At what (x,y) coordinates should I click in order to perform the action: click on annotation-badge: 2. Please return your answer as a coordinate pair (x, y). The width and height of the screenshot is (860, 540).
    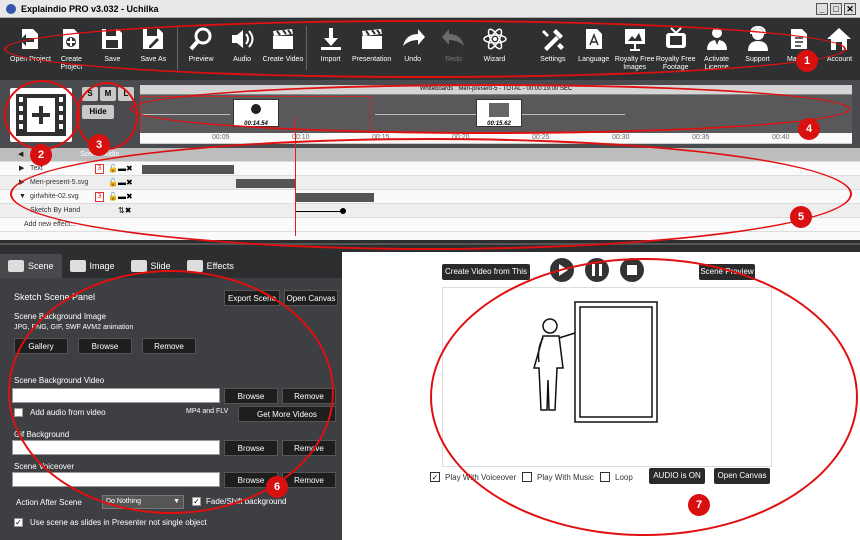
    Looking at the image, I should click on (41, 155).